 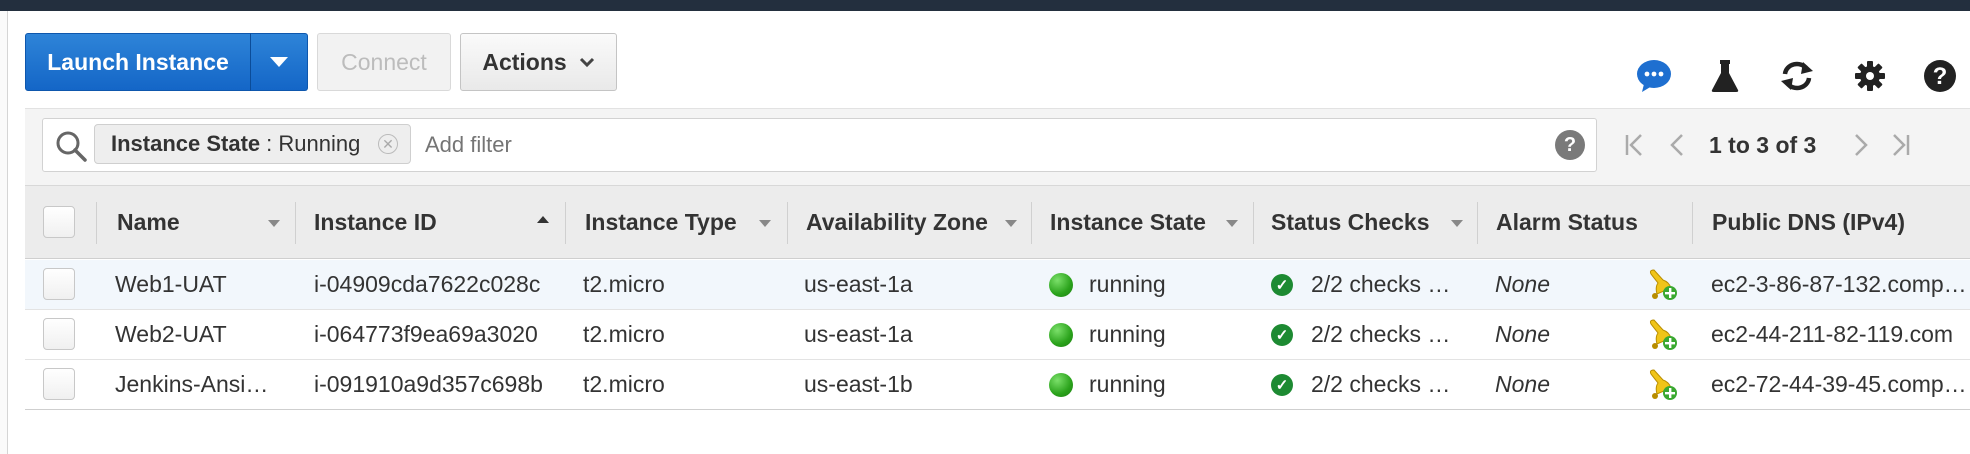 I want to click on chevron-down-icon, so click(x=586, y=62).